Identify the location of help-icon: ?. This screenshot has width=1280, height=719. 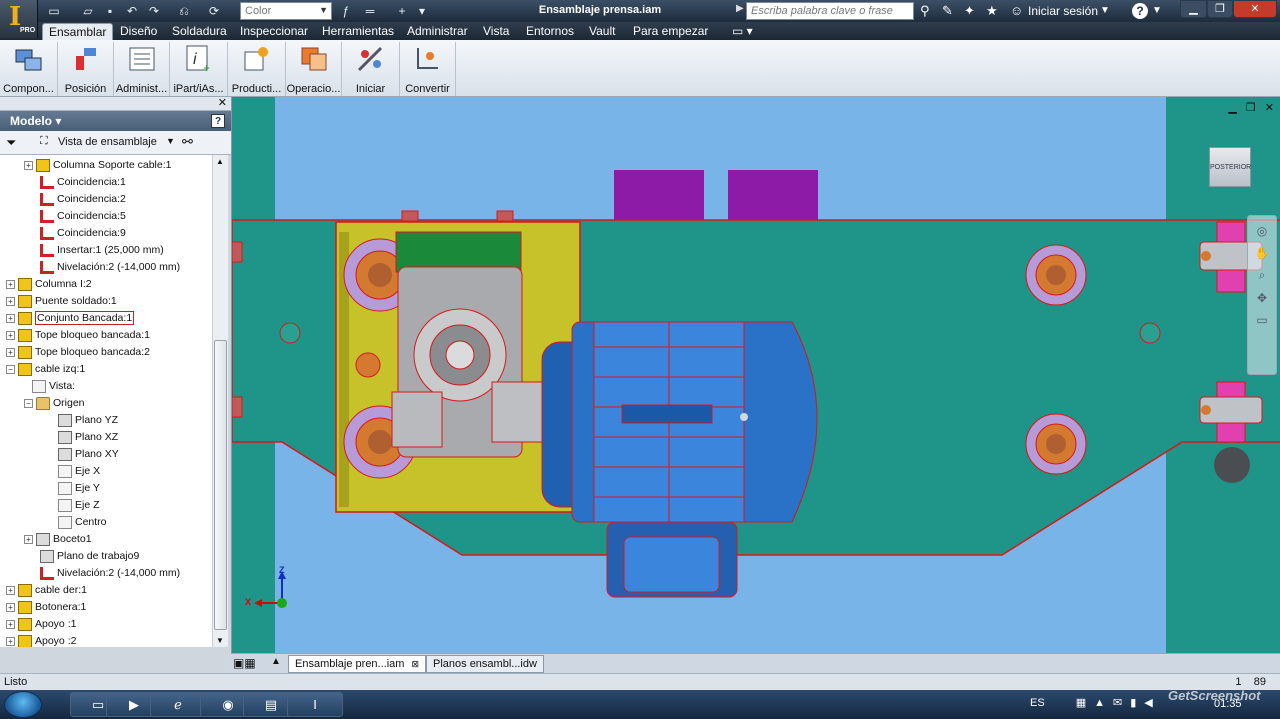
(218, 121).